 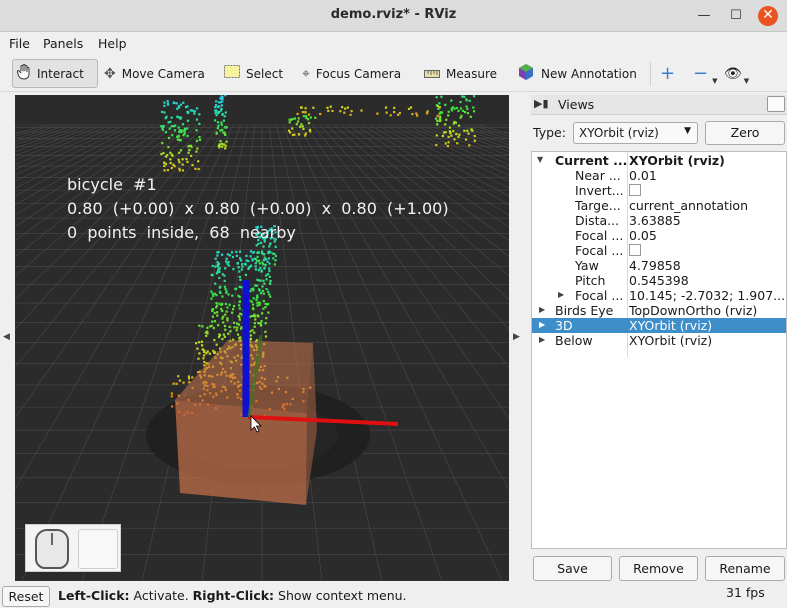 I want to click on tree-row-near-clip: Near ... 0.01, so click(x=659, y=175).